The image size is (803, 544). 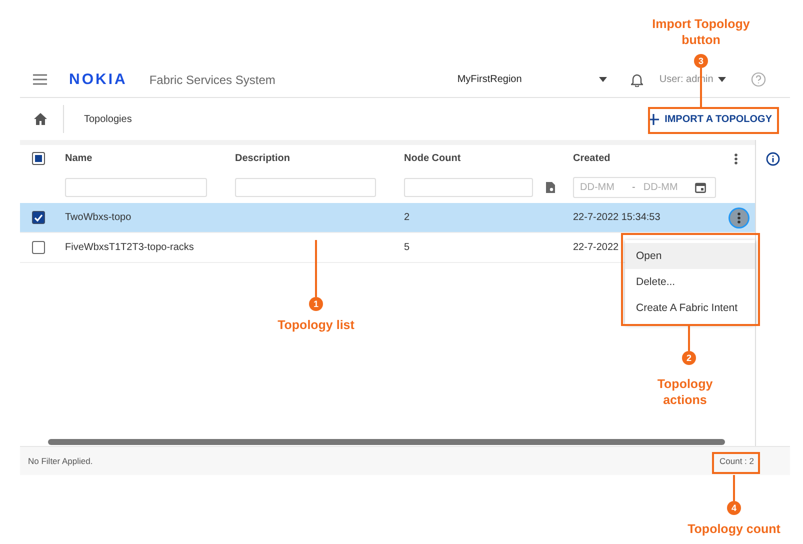 I want to click on caret-icon, so click(x=722, y=79).